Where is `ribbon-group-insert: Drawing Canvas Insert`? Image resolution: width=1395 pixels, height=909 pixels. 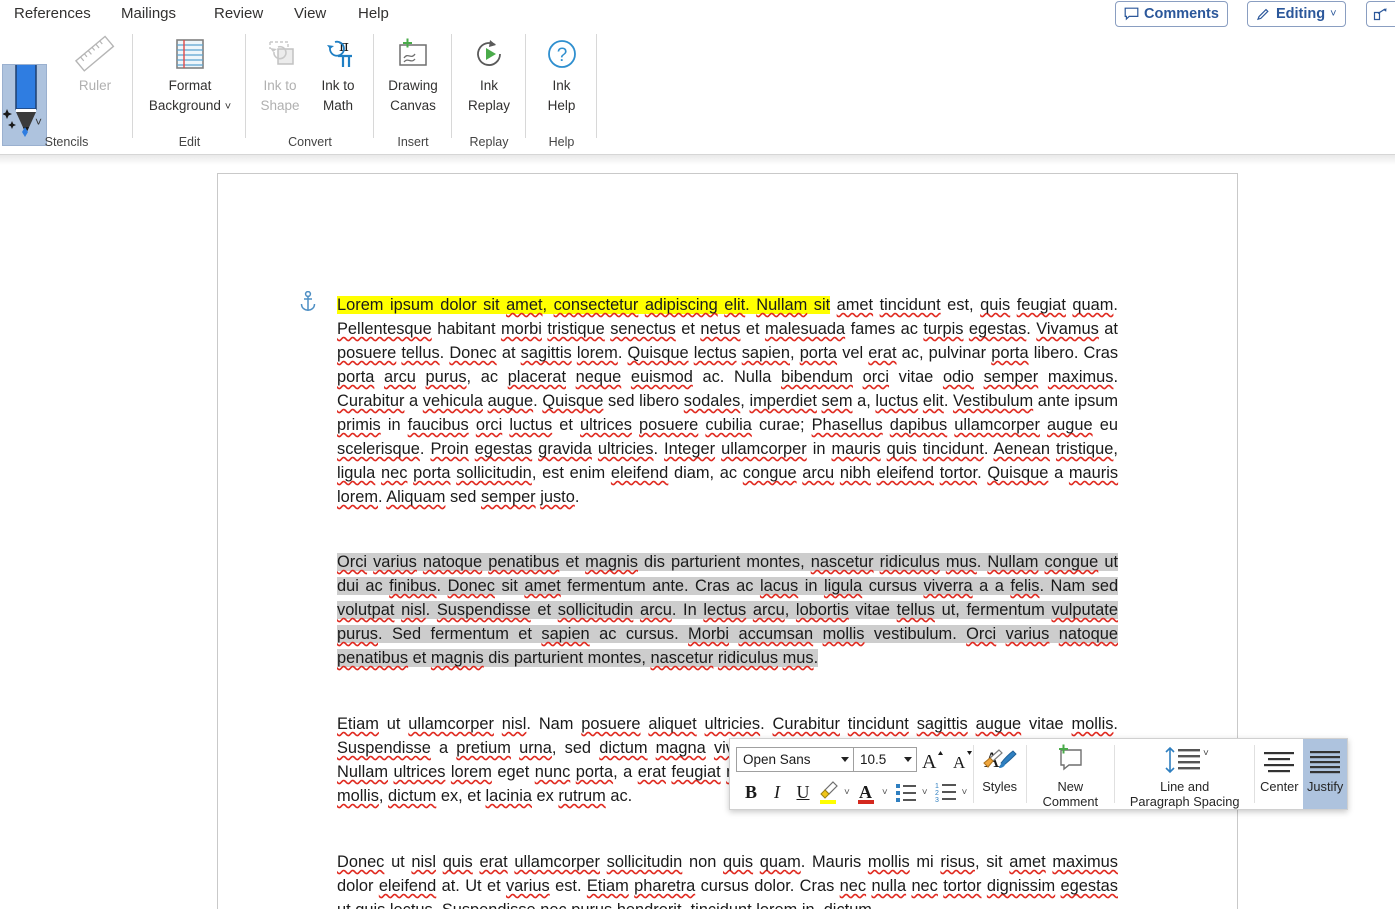 ribbon-group-insert: Drawing Canvas Insert is located at coordinates (413, 91).